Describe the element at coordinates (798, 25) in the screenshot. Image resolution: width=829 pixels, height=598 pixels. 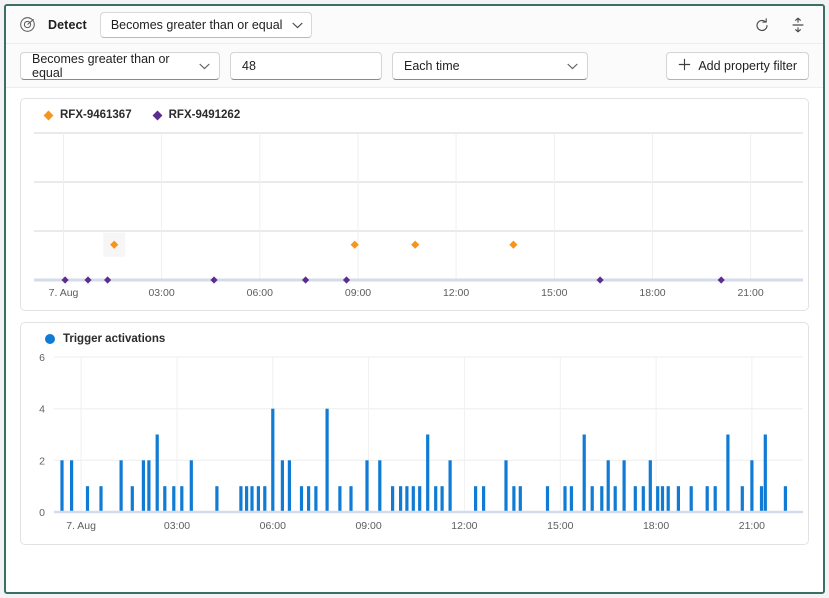
I see `split-axis-icon` at that location.